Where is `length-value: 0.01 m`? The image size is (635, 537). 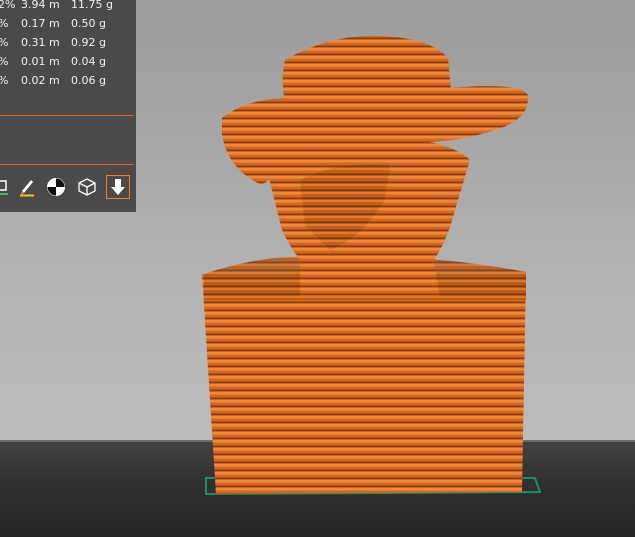 length-value: 0.01 m is located at coordinates (40, 61).